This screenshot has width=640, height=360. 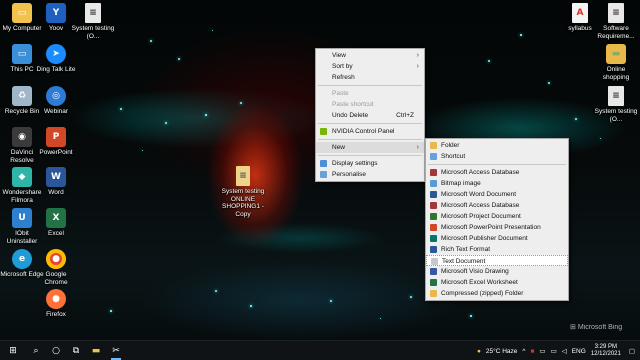 I want to click on menu-item-label: Refresh, so click(x=343, y=77).